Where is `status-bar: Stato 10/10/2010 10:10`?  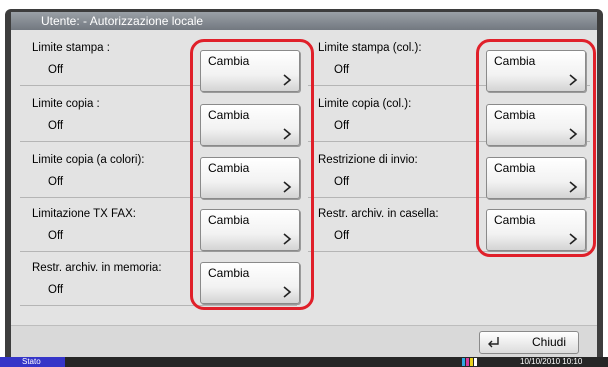
status-bar: Stato 10/10/2010 10:10 is located at coordinates (304, 362).